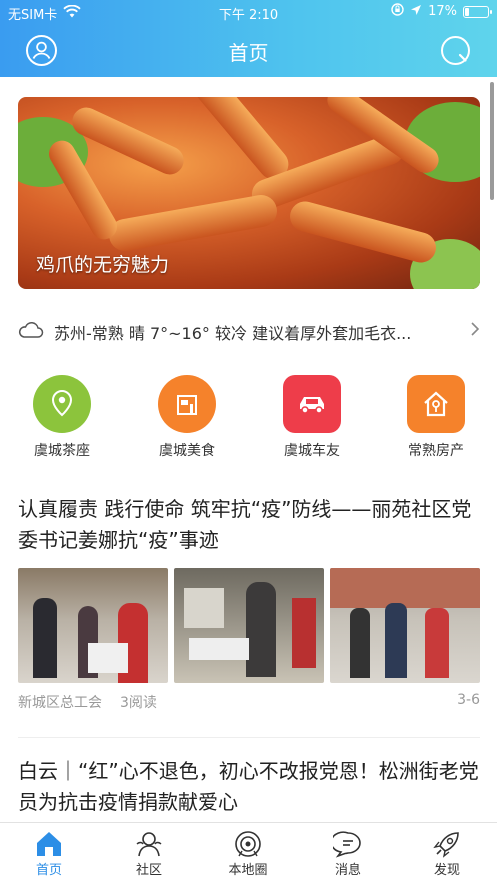  I want to click on location-pin-icon, so click(62, 404).